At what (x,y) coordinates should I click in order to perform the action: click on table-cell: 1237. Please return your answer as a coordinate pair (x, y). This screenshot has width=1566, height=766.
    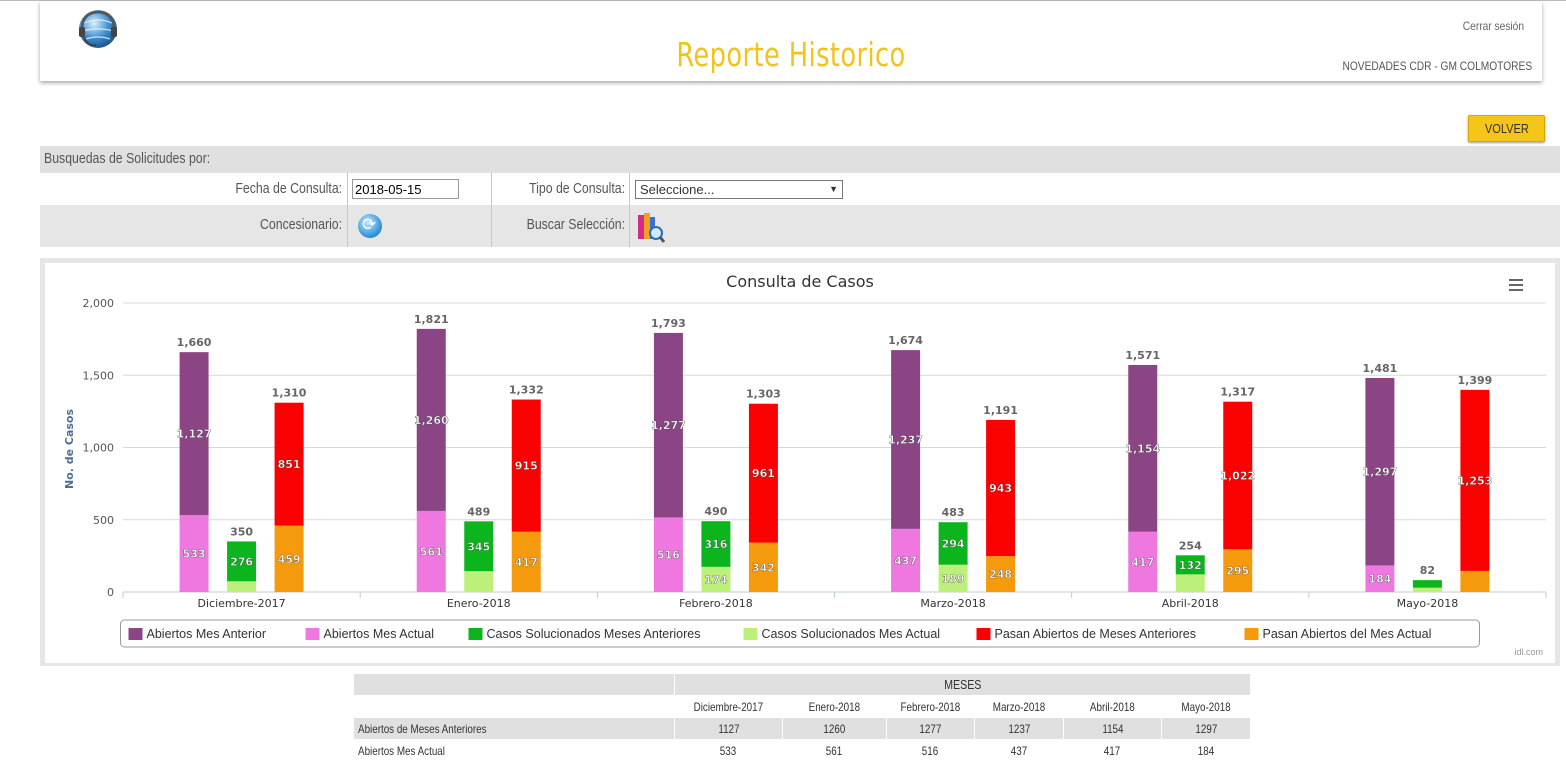
    Looking at the image, I should click on (1019, 728).